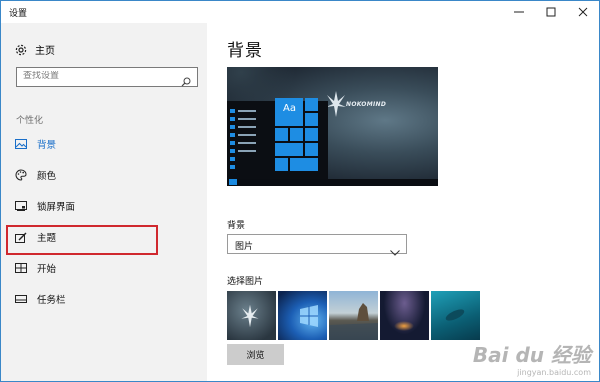 This screenshot has height=382, width=600. Describe the element at coordinates (47, 269) in the screenshot. I see `sidebar-item-label: 开始` at that location.